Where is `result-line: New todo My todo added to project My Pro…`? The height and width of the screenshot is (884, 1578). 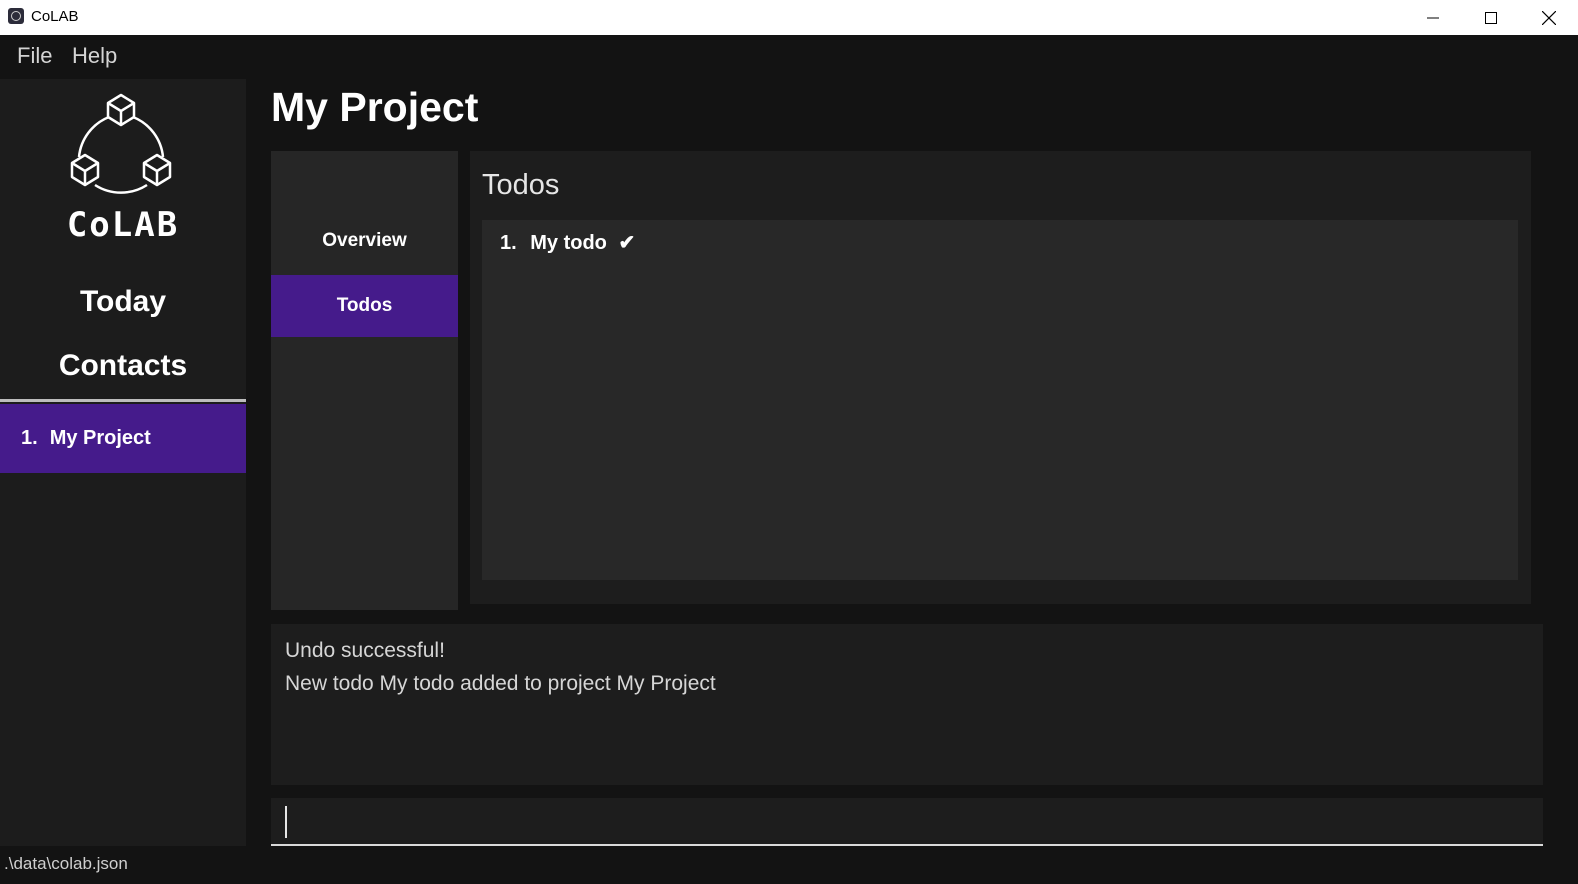
result-line: New todo My todo added to project My Pro… is located at coordinates (500, 683).